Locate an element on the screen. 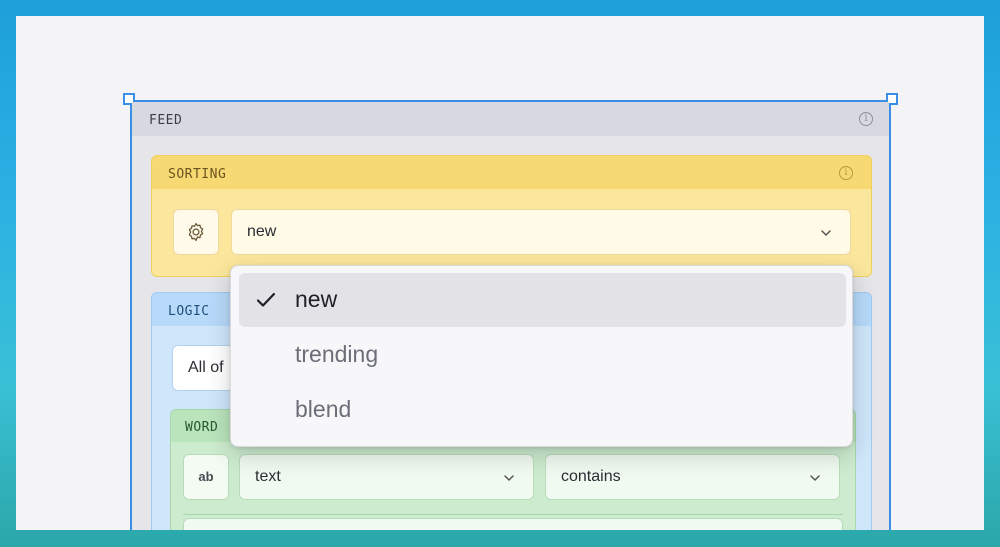 This screenshot has width=1000, height=547. sorting-header: SORTING i is located at coordinates (511, 172).